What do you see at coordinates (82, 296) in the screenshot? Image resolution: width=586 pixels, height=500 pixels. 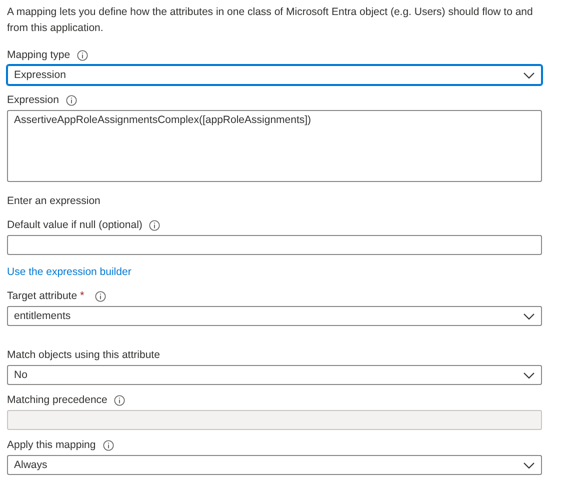 I see `required-mark: *` at bounding box center [82, 296].